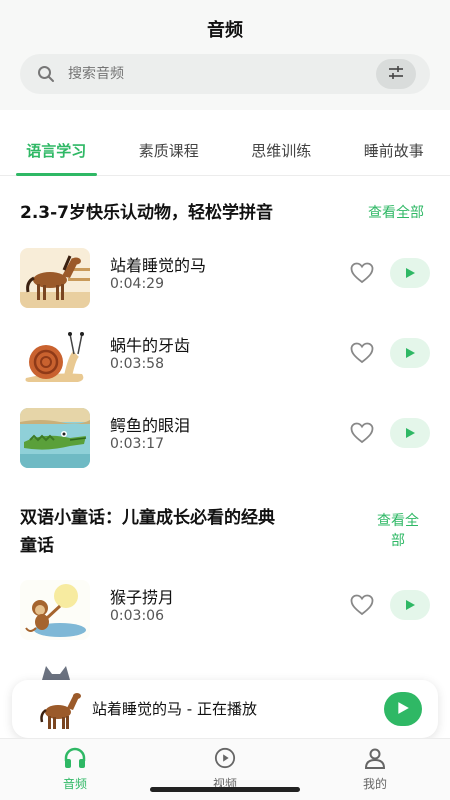  Describe the element at coordinates (56, 152) in the screenshot. I see `tab-language-learning: 语言学习` at that location.